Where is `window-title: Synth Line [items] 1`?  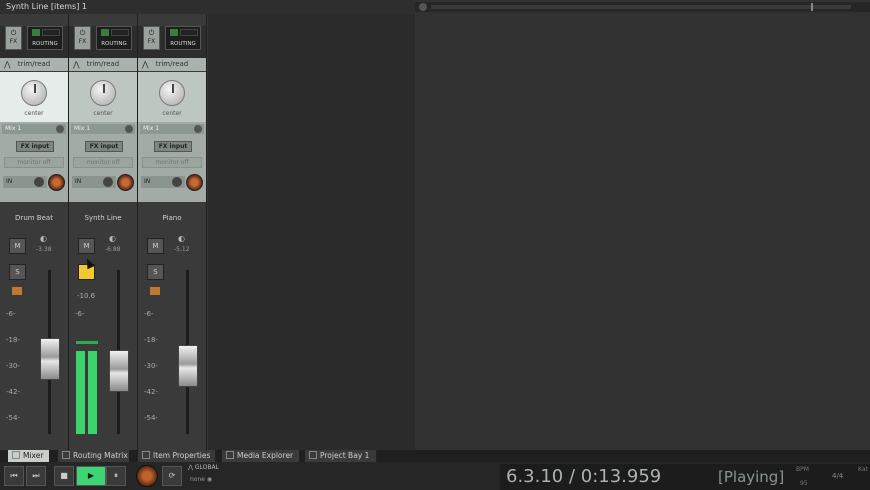 window-title: Synth Line [items] 1 is located at coordinates (207, 7).